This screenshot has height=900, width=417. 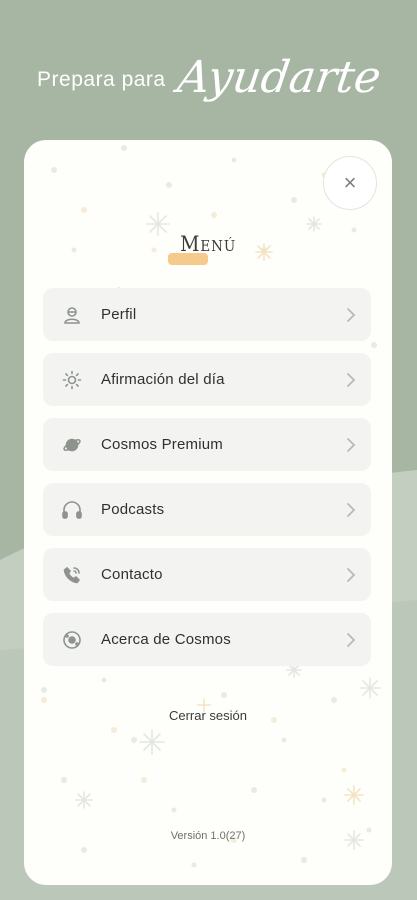 What do you see at coordinates (166, 639) in the screenshot?
I see `menu-item-label: Acerca de Cosmos` at bounding box center [166, 639].